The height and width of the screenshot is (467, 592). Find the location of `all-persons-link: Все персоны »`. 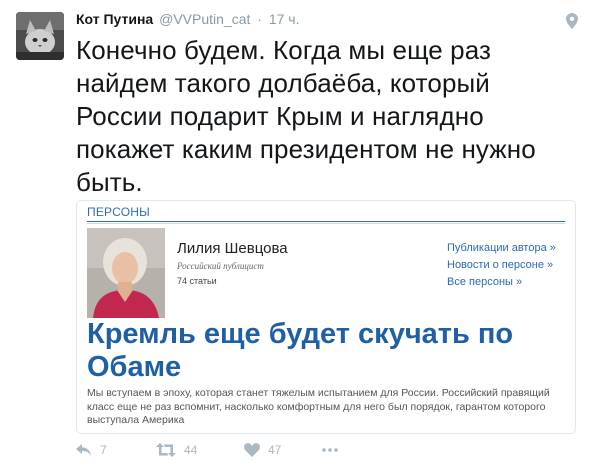

all-persons-link: Все персоны » is located at coordinates (509, 282).